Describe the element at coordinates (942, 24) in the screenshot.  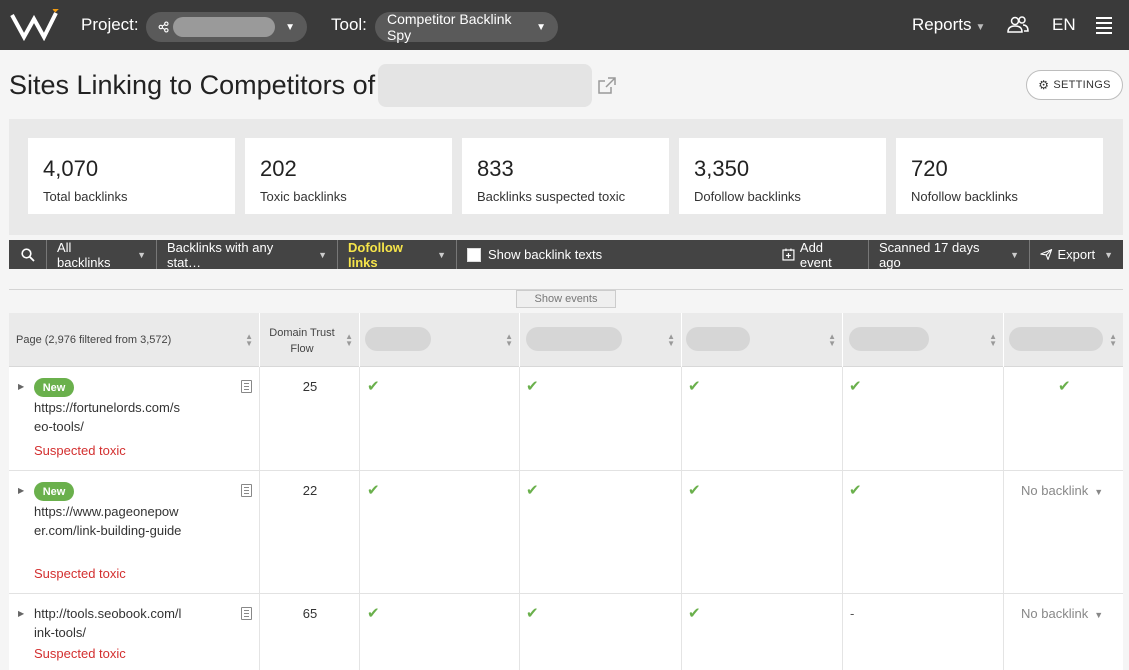
I see `reports-label: Reports` at that location.